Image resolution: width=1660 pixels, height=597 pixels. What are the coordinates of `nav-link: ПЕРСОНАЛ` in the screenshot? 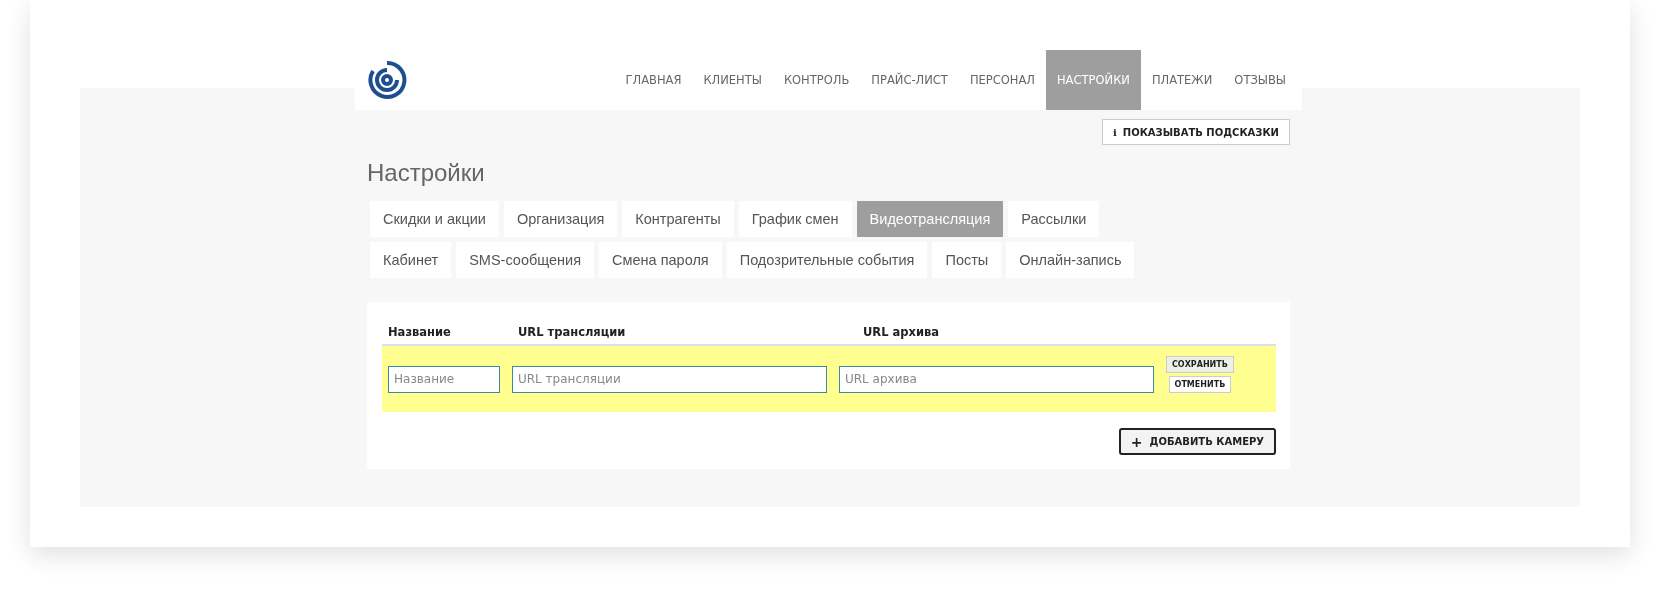 It's located at (1002, 80).